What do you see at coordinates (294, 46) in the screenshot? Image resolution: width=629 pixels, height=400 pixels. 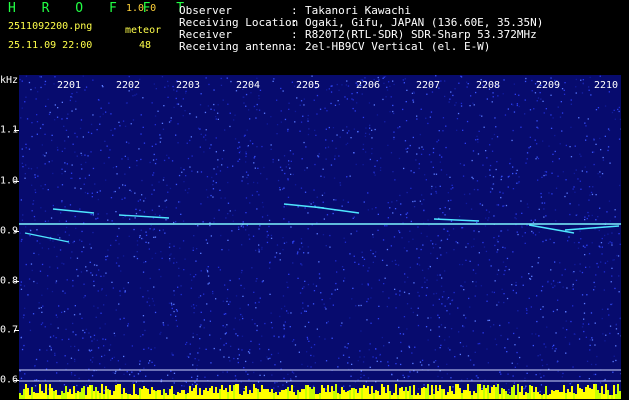 I see `info-colon: :` at bounding box center [294, 46].